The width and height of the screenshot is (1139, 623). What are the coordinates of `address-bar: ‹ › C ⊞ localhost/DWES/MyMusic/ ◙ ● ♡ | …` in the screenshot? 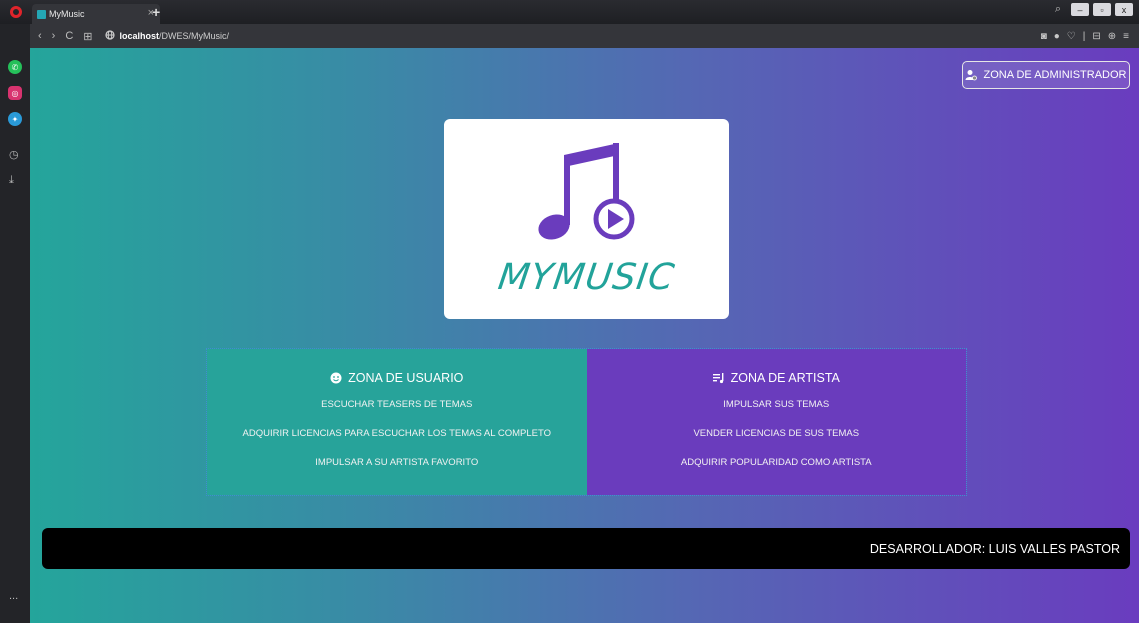 It's located at (584, 36).